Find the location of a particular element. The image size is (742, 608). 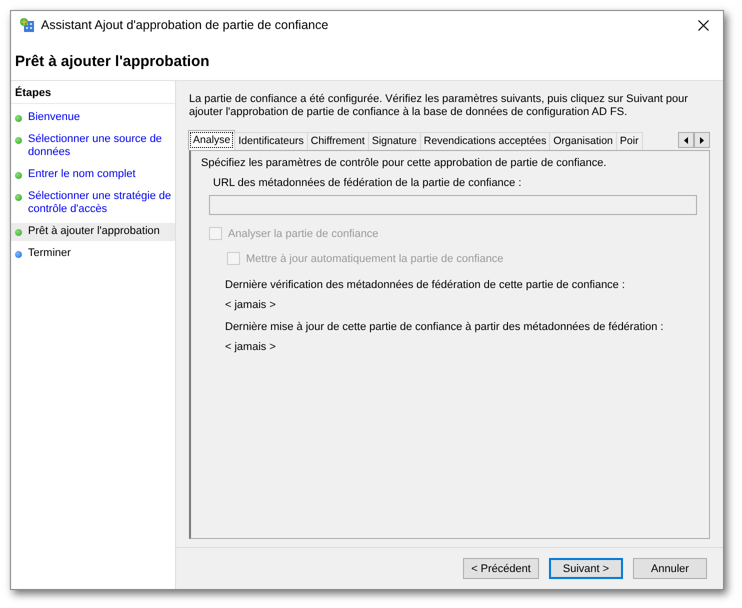

description-text: Spécifiez les paramètres de contrôle pour cette approbation de partie de confiance. is located at coordinates (404, 163).